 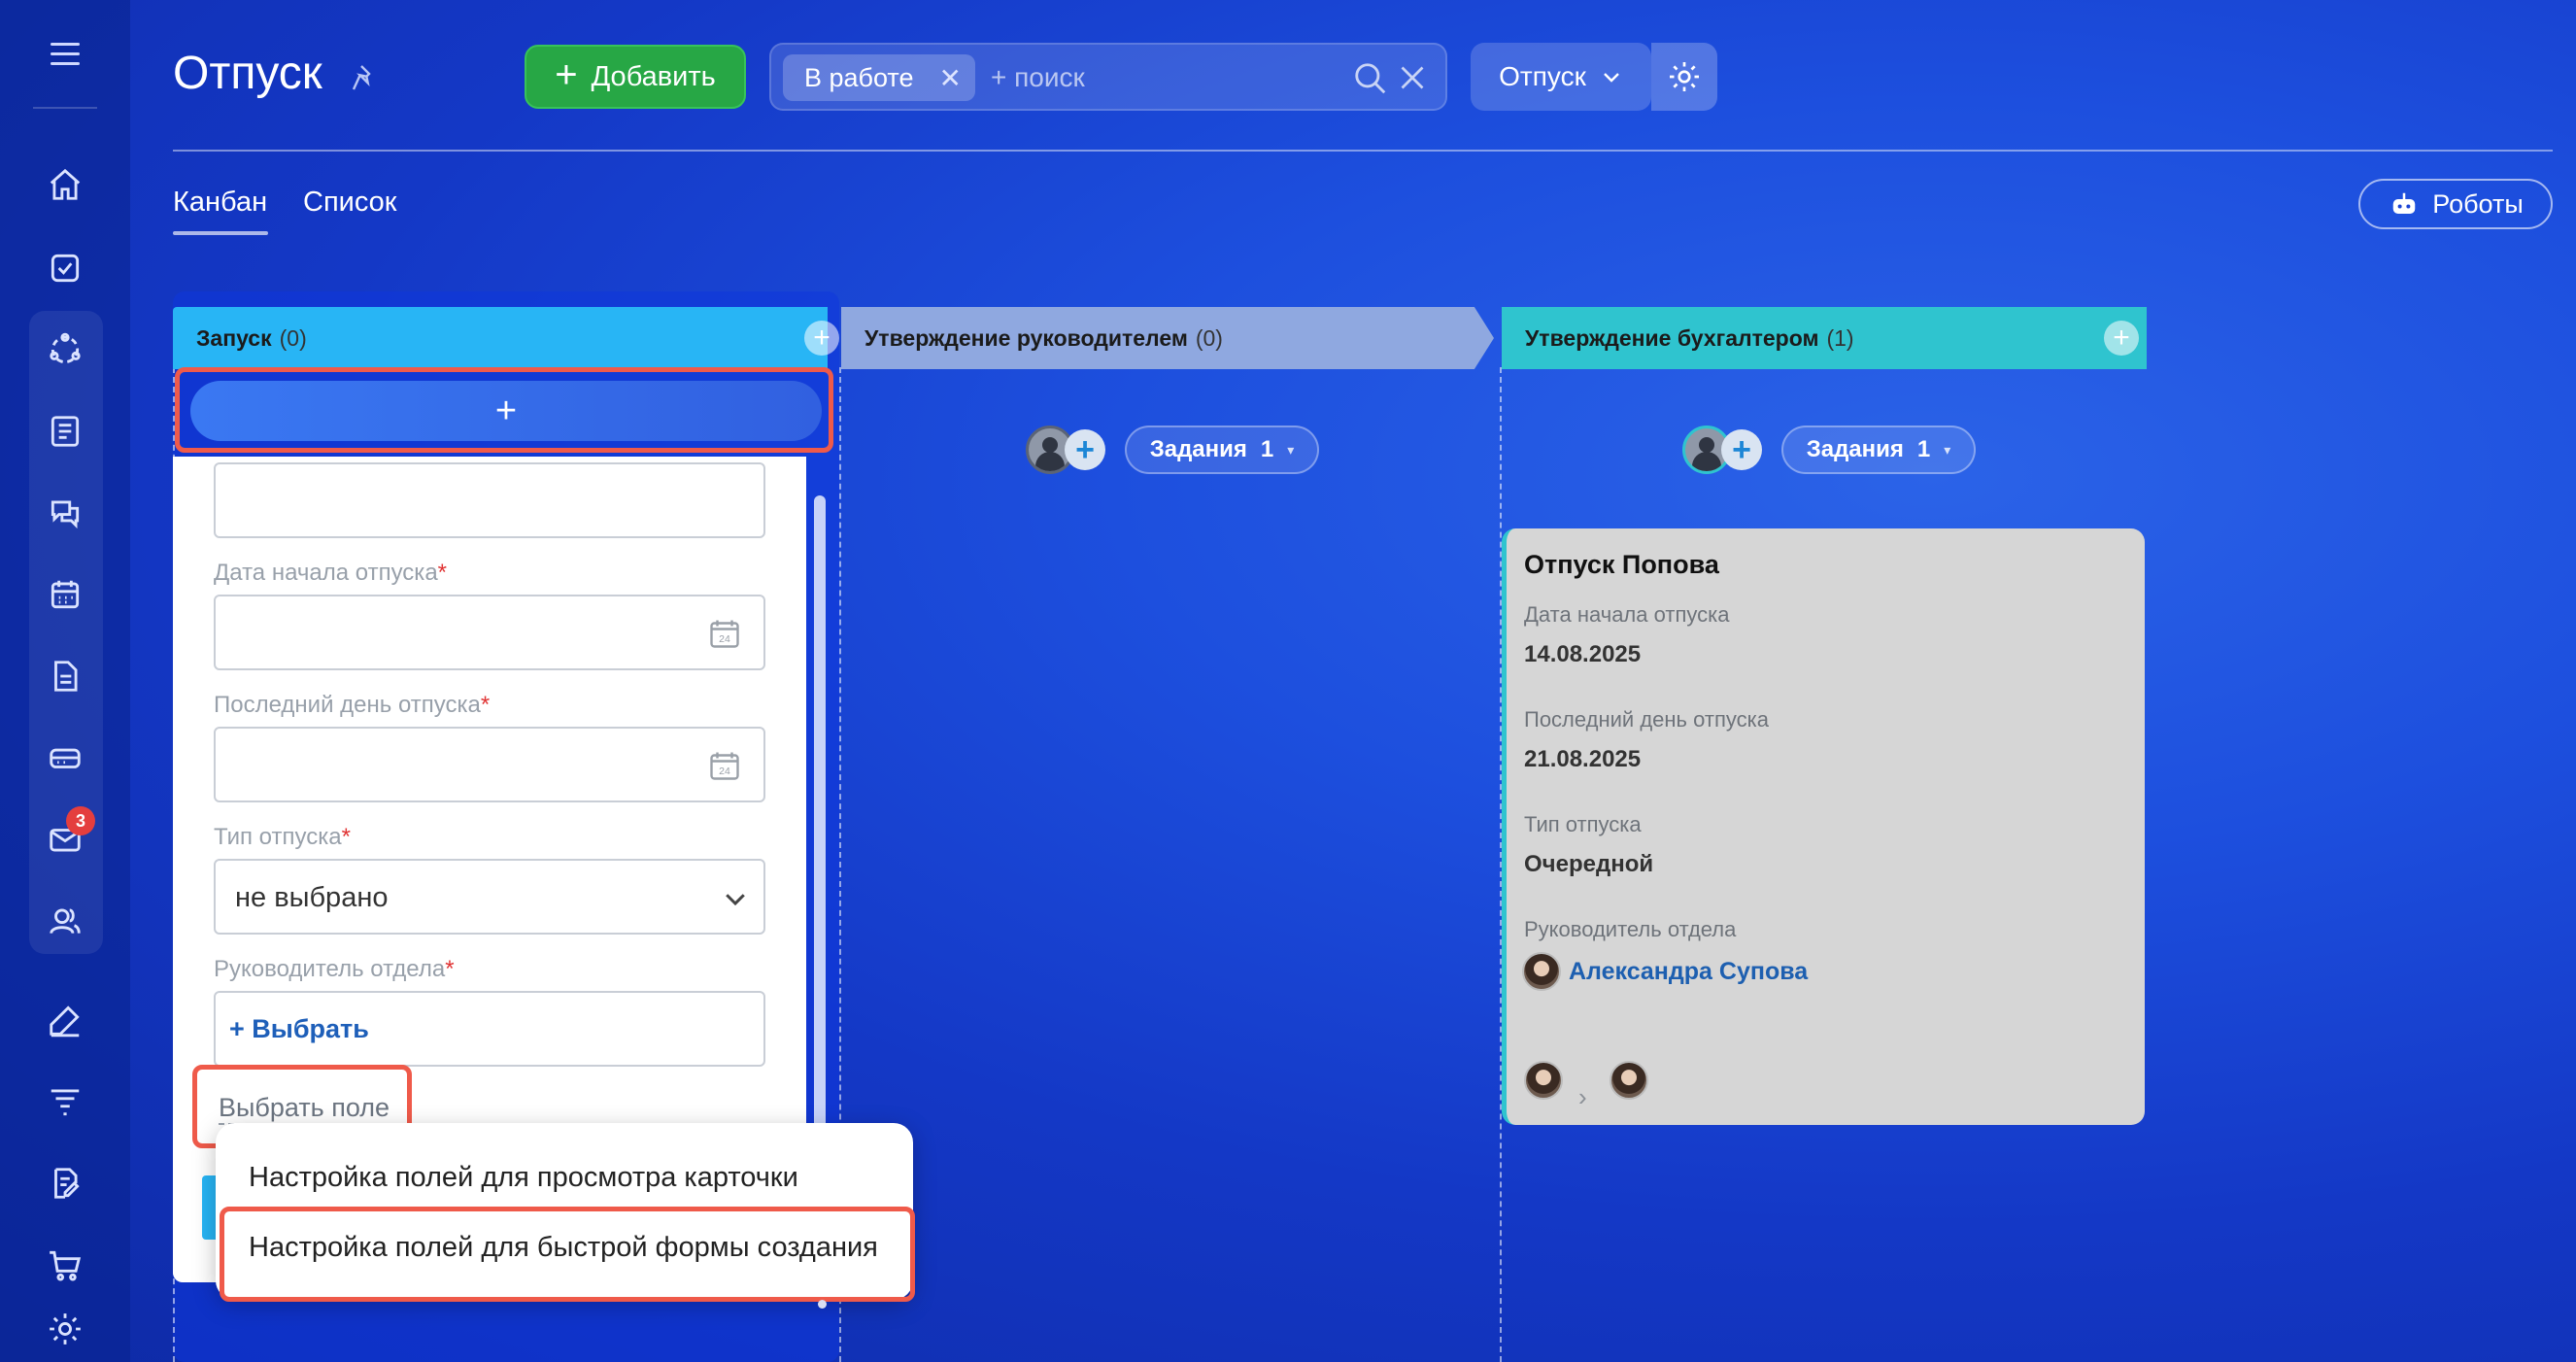 I want to click on search-icon, so click(x=1370, y=78).